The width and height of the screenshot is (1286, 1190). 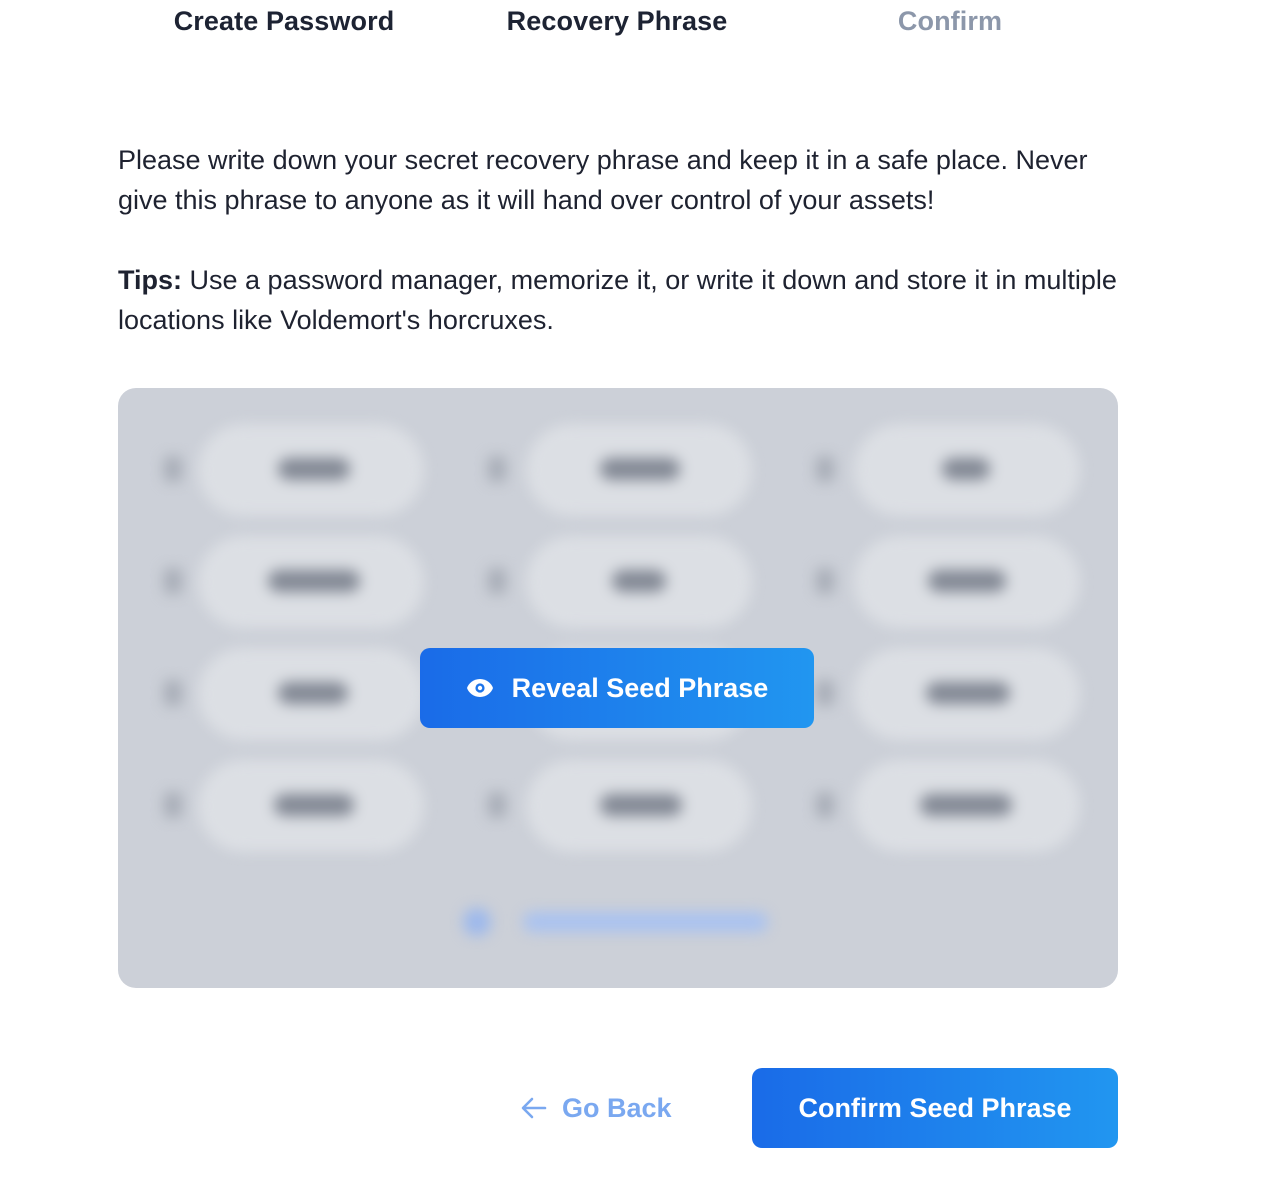 What do you see at coordinates (618, 922) in the screenshot?
I see `blurred-copy-link` at bounding box center [618, 922].